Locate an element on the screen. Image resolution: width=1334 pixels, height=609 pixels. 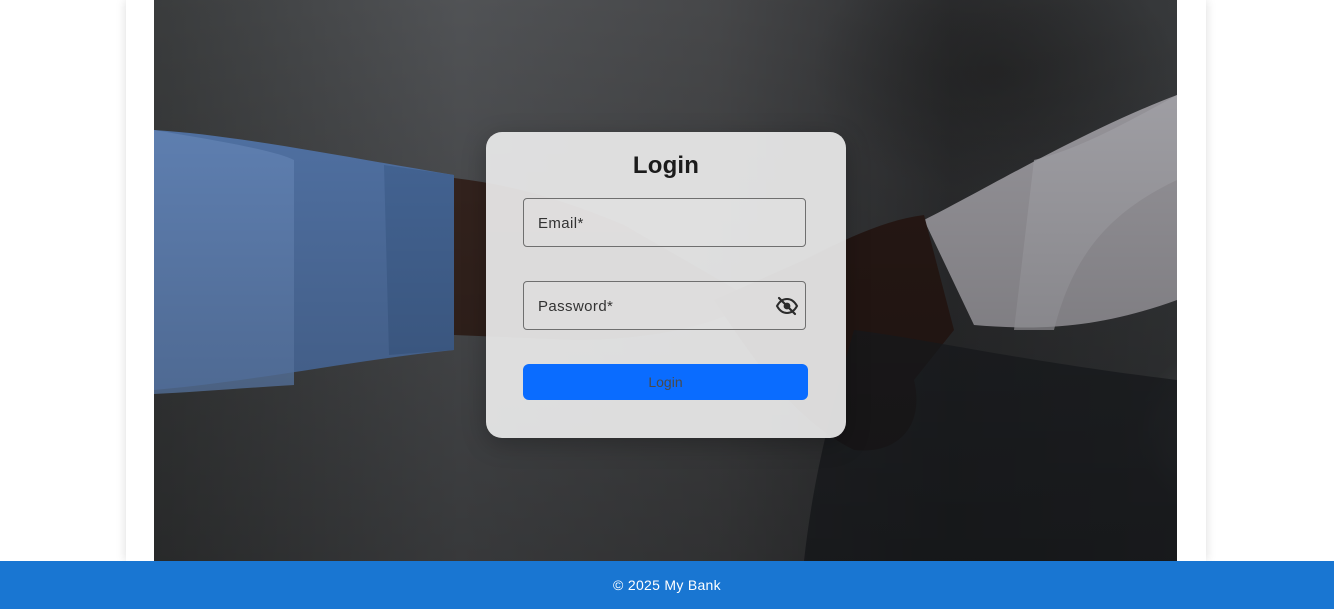
email-field: Email* is located at coordinates (664, 222).